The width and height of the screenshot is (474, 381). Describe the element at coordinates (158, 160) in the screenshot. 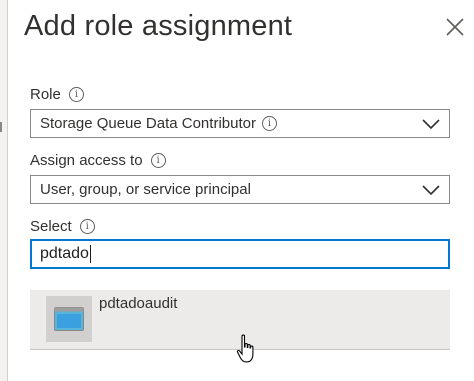

I see `assign-access-info-icon: i` at that location.